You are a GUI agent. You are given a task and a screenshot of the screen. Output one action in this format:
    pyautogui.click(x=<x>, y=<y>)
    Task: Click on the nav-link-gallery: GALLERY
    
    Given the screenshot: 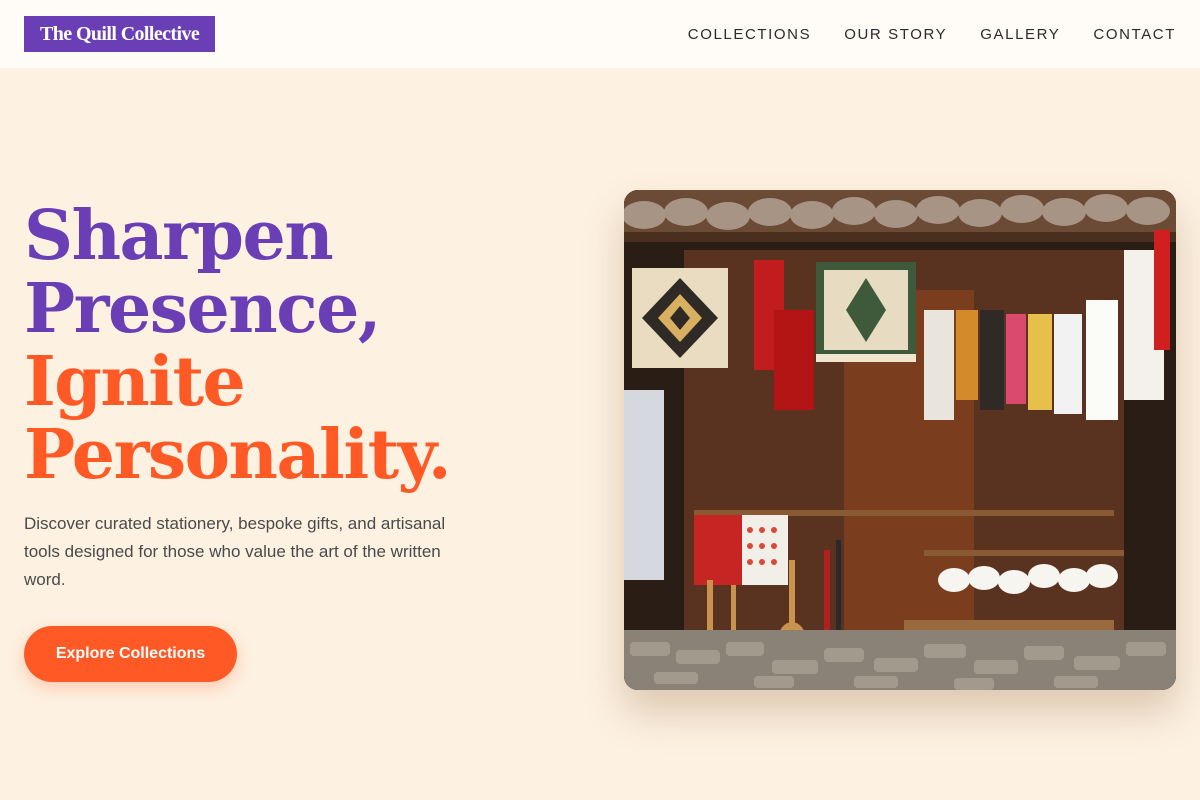 What is the action you would take?
    pyautogui.click(x=1020, y=34)
    